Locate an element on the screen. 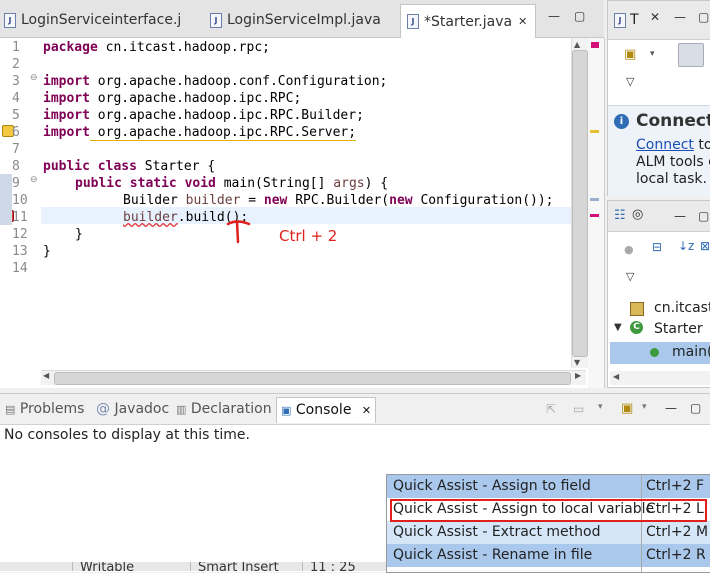 The image size is (710, 573). quick-assist-item: Quick Assist - Assign to field Ctrl+2 F is located at coordinates (548, 486).